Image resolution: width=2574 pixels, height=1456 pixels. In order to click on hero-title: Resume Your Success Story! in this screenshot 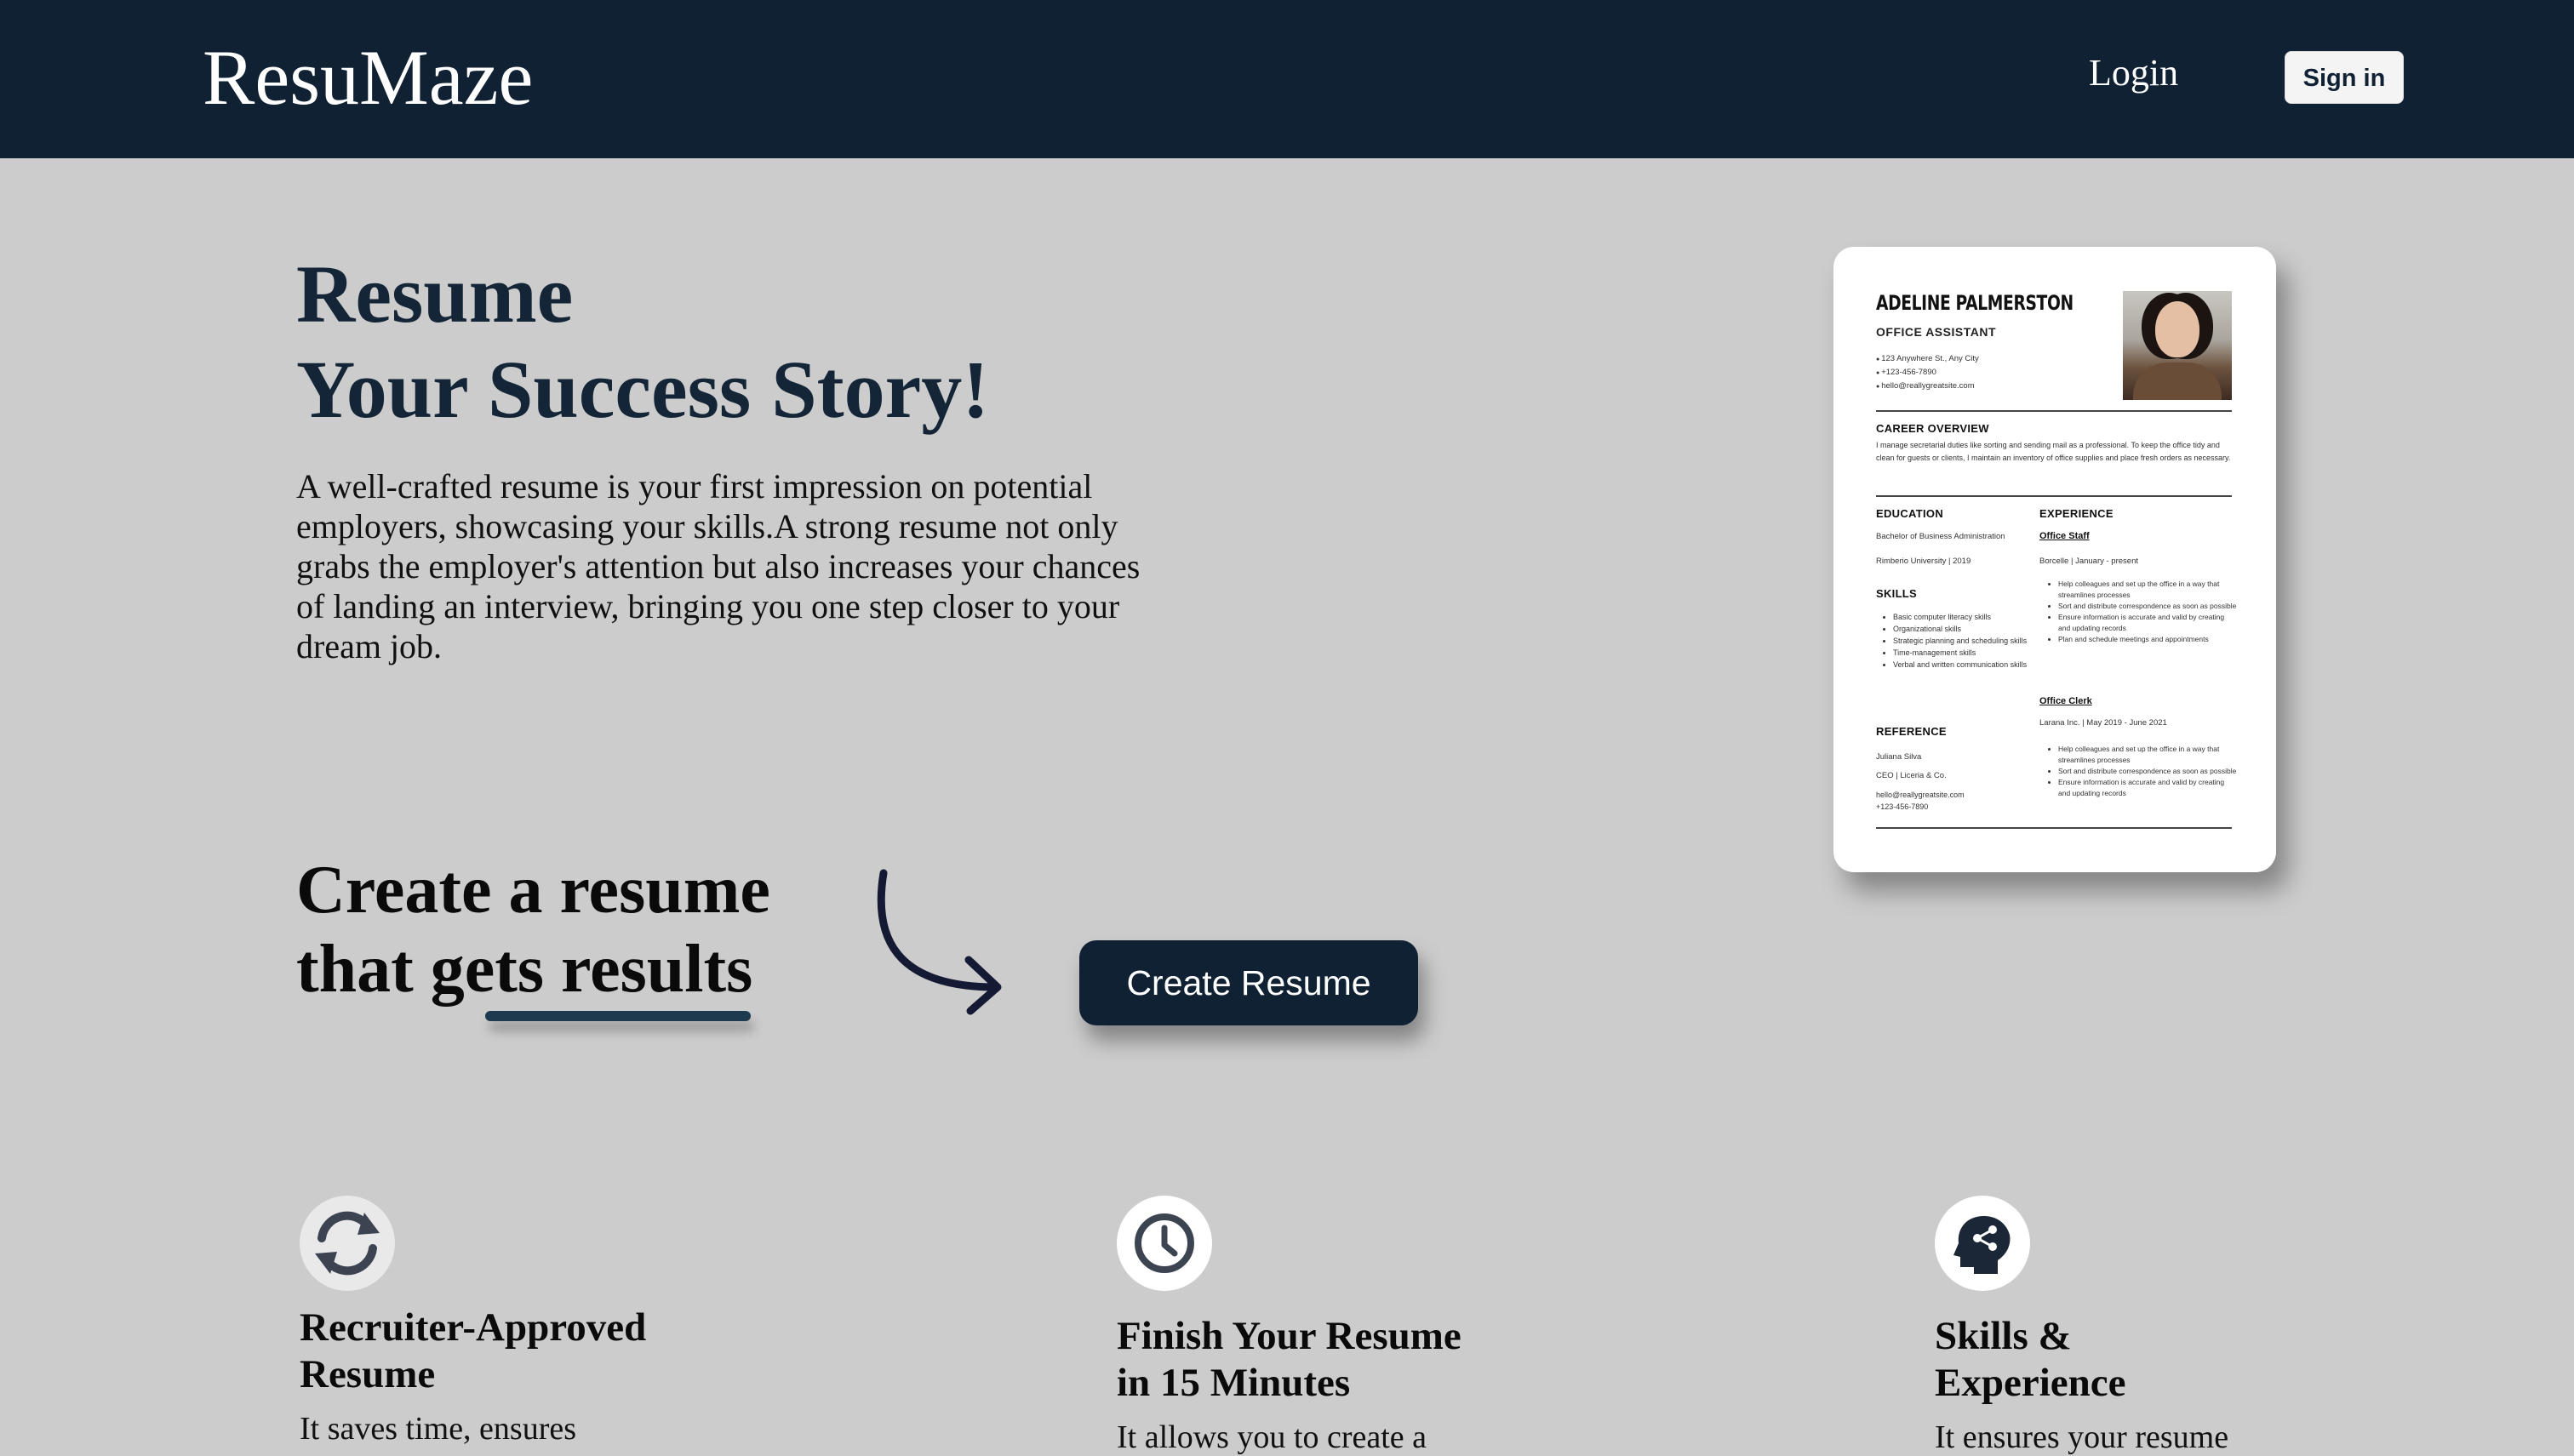, I will do `click(642, 342)`.